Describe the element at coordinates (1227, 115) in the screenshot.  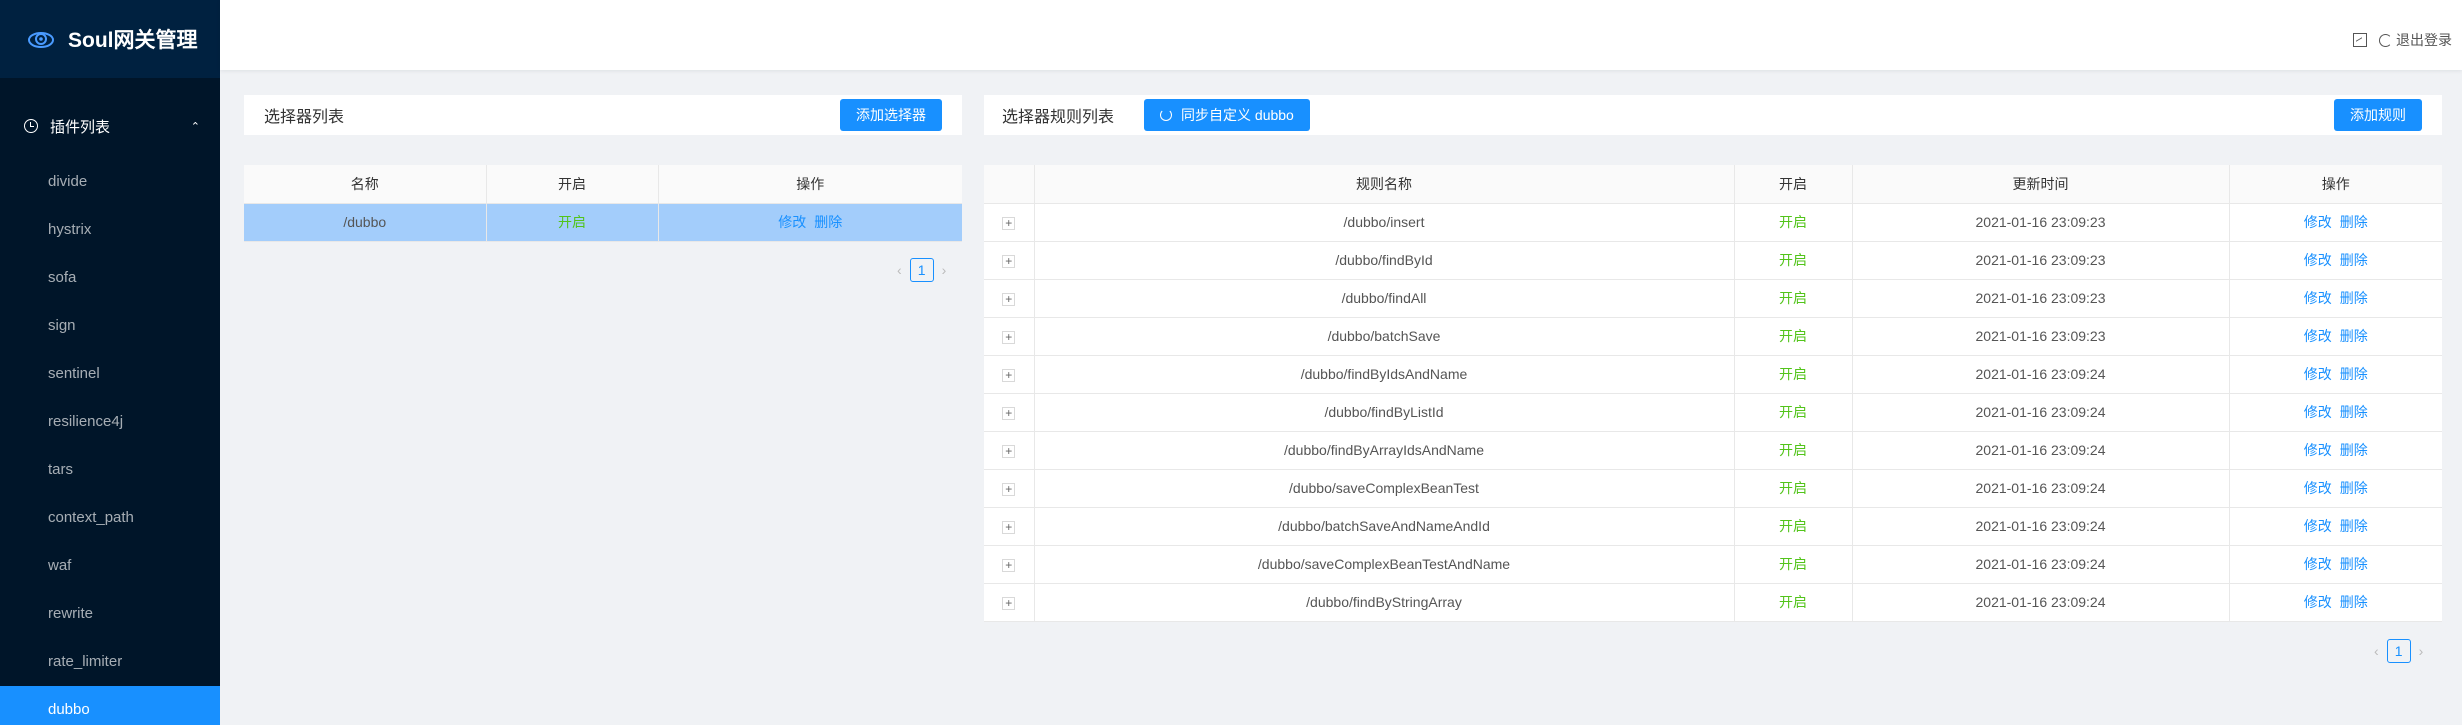
I see `sync-dubbo-button: 同步自定义 dubbo` at that location.